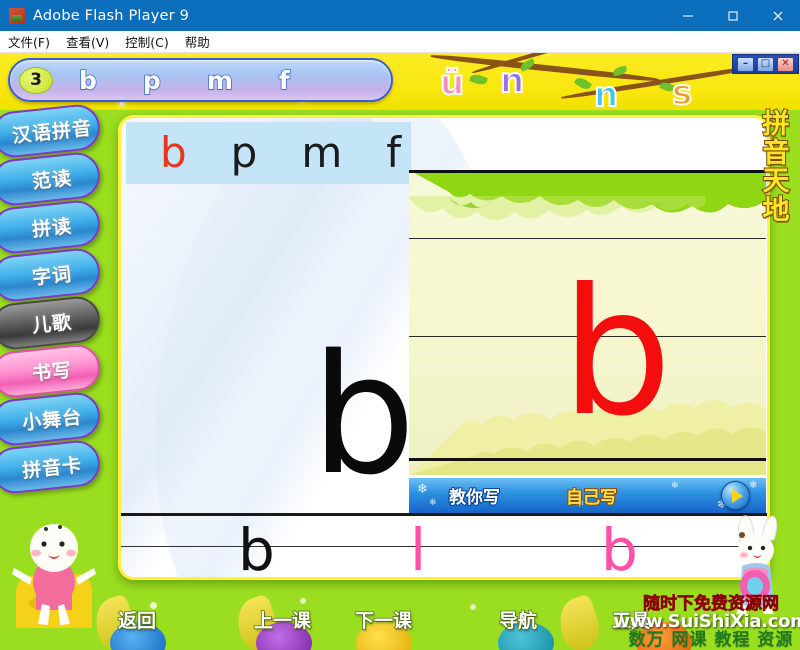  What do you see at coordinates (776, 124) in the screenshot?
I see `vtitle-char-1: 拼` at bounding box center [776, 124].